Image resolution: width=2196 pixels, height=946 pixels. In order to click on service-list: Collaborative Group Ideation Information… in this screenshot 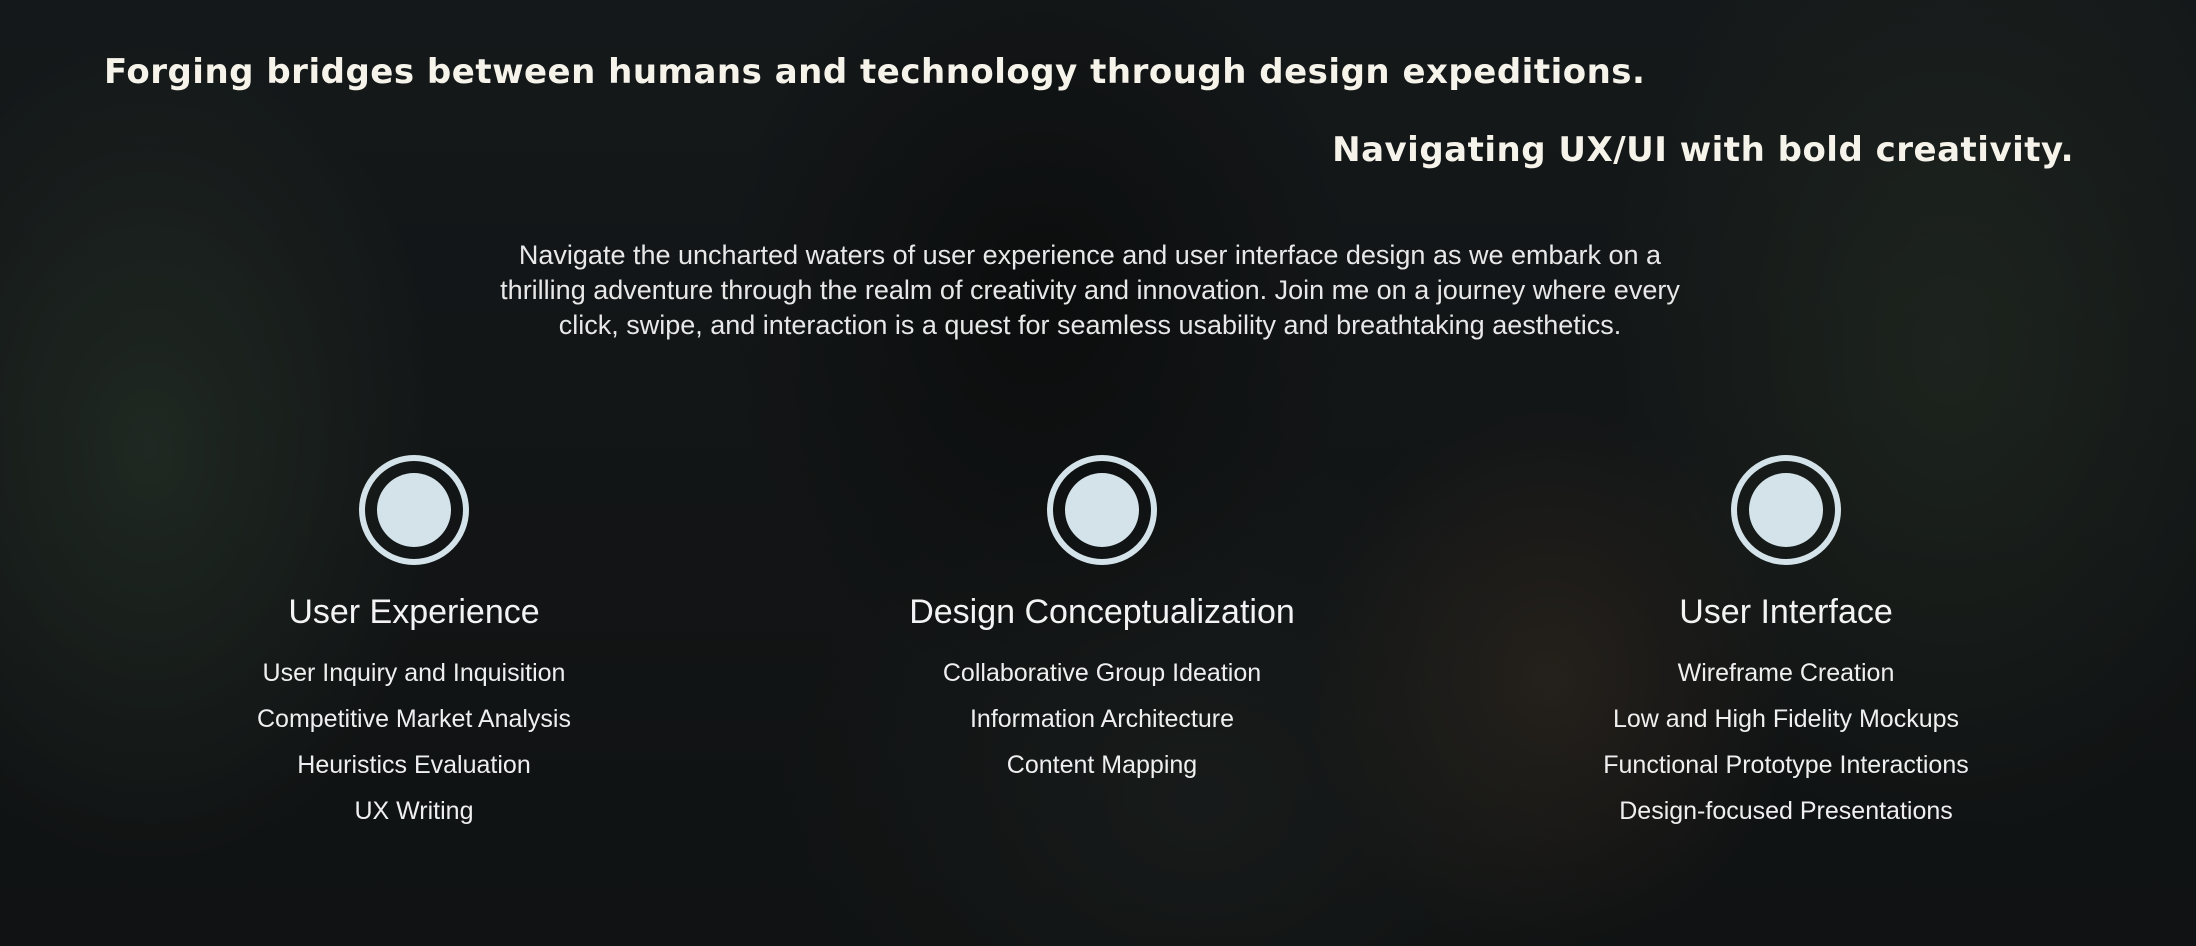, I will do `click(1102, 719)`.